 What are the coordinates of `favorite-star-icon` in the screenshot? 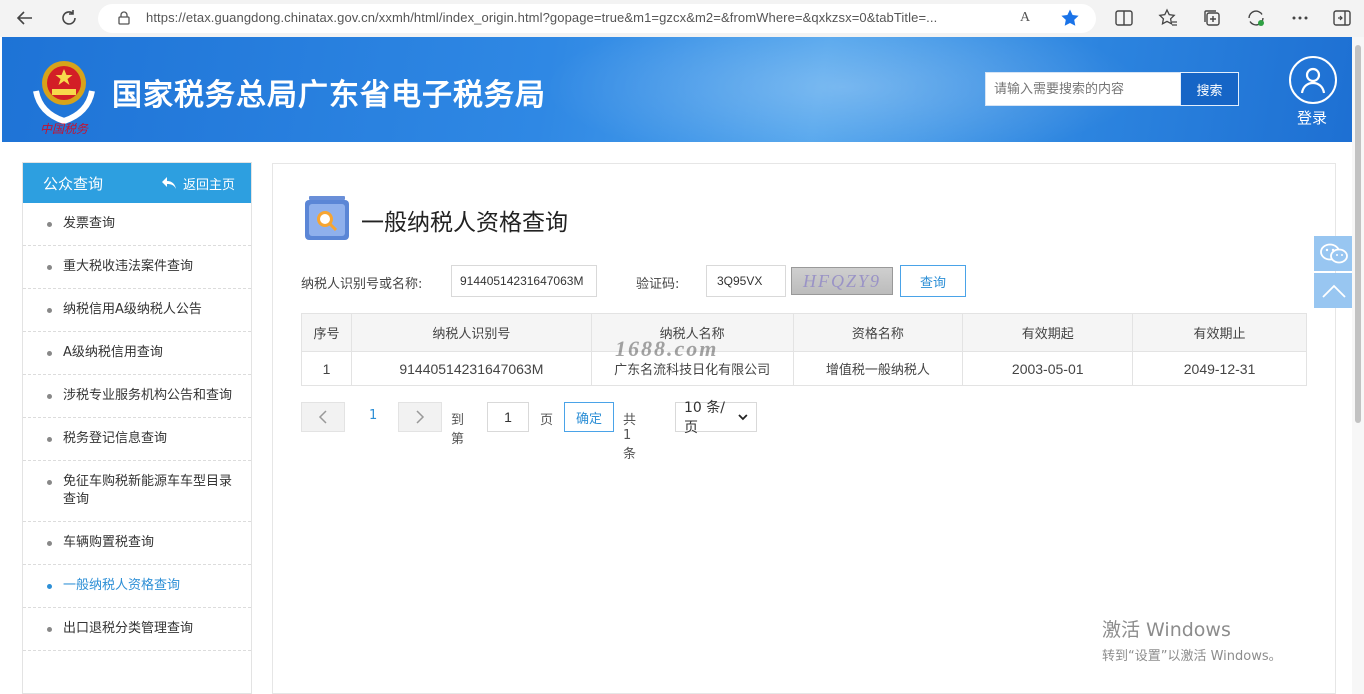 It's located at (1070, 20).